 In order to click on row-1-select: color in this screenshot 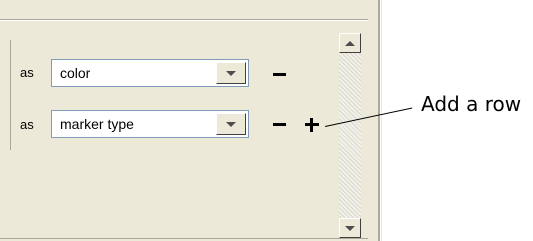, I will do `click(150, 73)`.